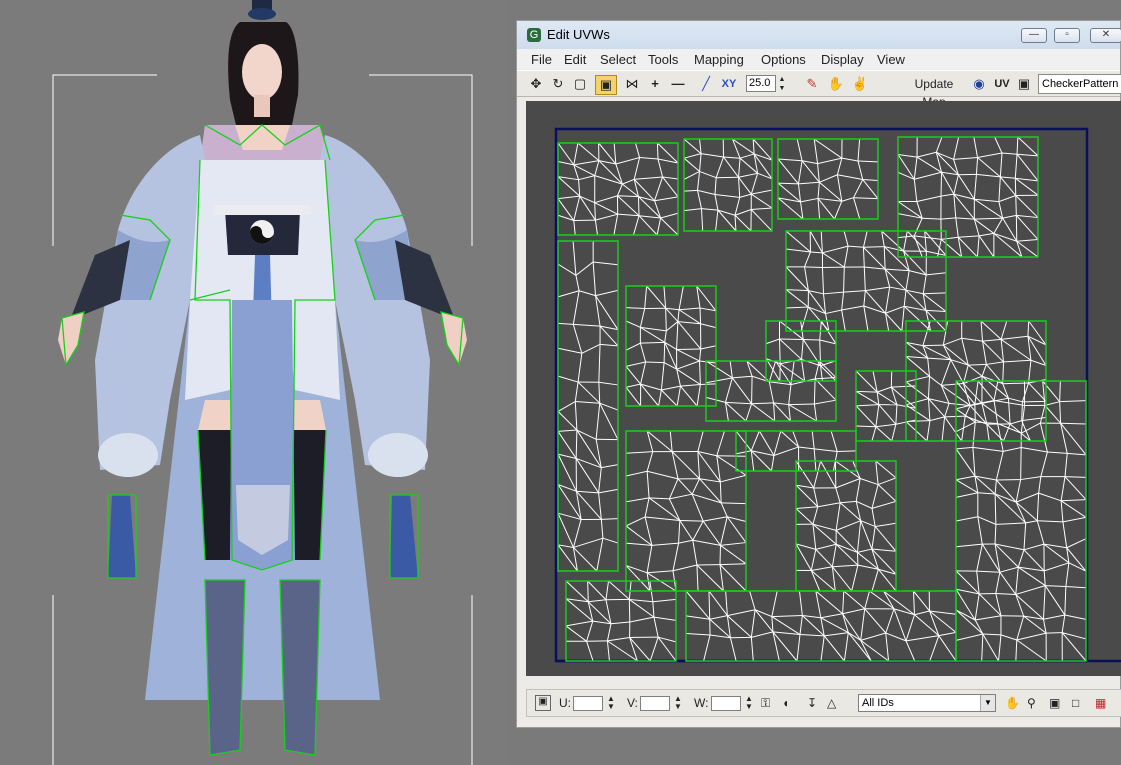  What do you see at coordinates (891, 59) in the screenshot?
I see `menu-view: View` at bounding box center [891, 59].